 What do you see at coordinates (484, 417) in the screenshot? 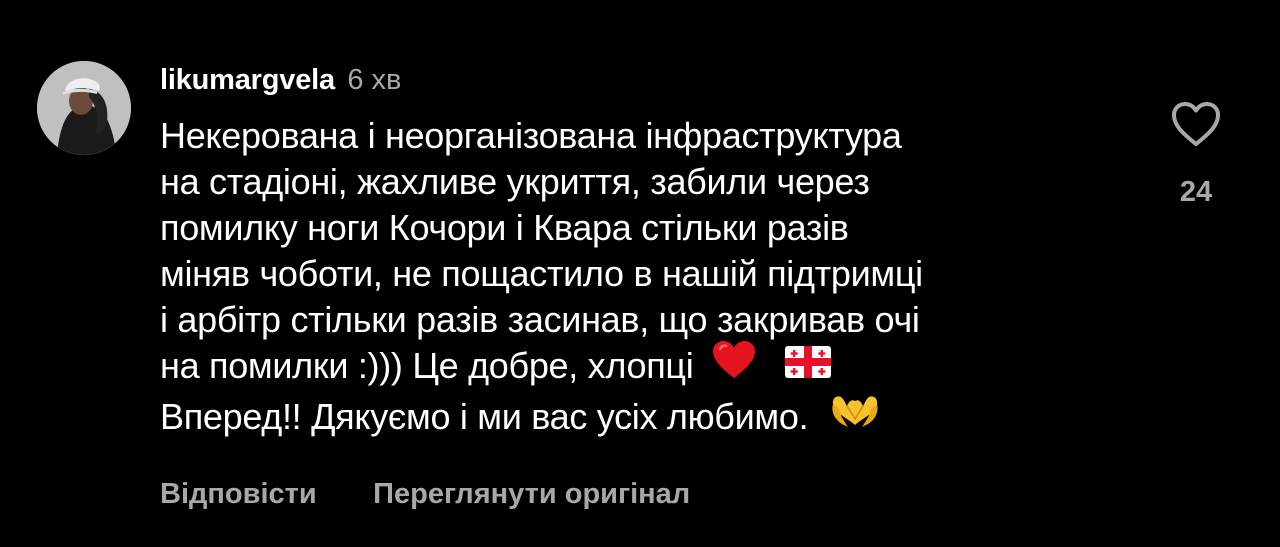
I see `comment-text-segment: Вперед!! Дякуємо і ми вас усіх любимо.` at bounding box center [484, 417].